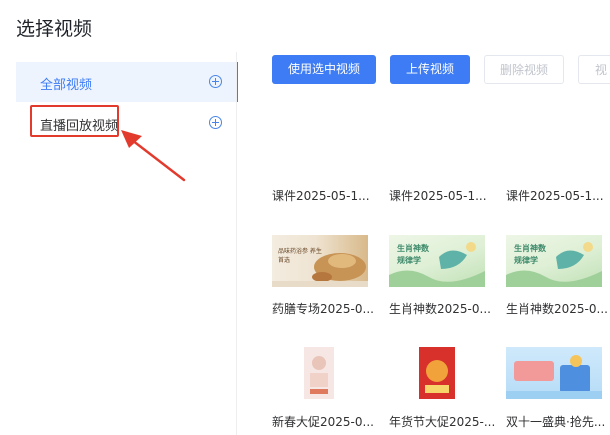  I want to click on sidebar-item-all-videos: 全部视频, so click(127, 82).